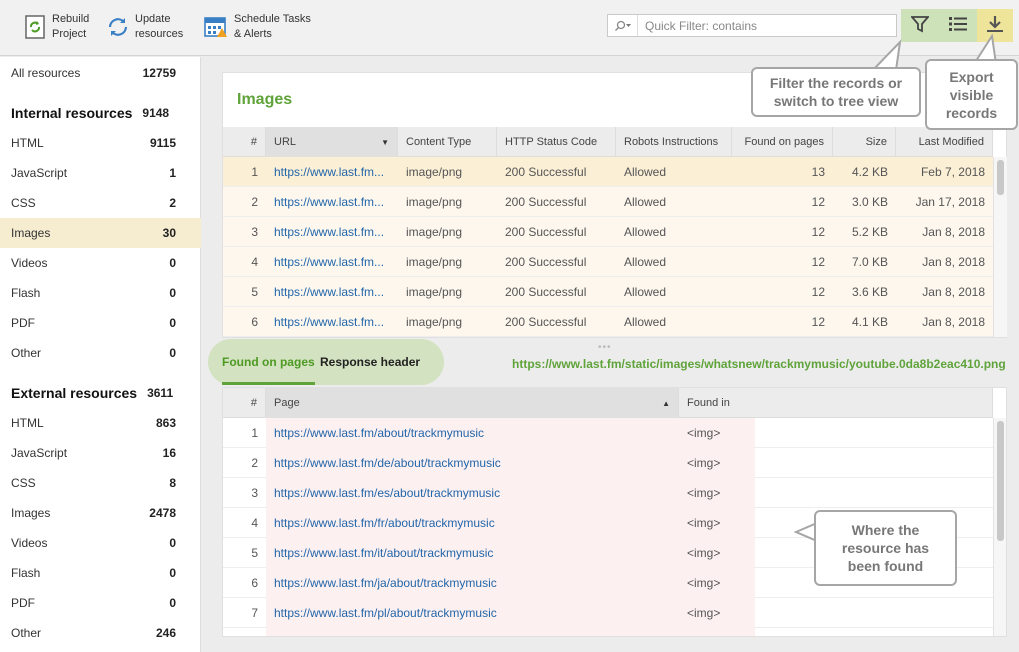 The width and height of the screenshot is (1019, 652). I want to click on column-header-found-on-pages: Found on pages, so click(782, 142).